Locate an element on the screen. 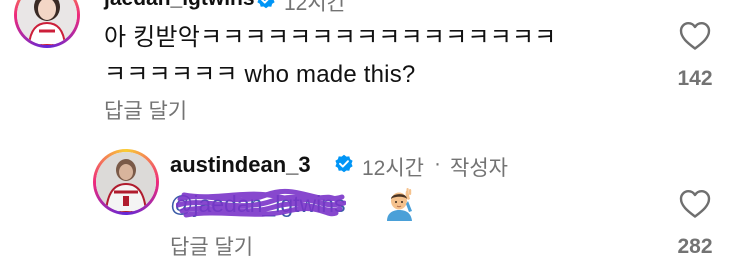 The image size is (750, 277). comment-text-line-1: 아 킹받악ㅋㅋㅋㅋㅋㅋㅋㅋㅋㅋㅋㅋㅋㅋㅋㅋ is located at coordinates (330, 37).